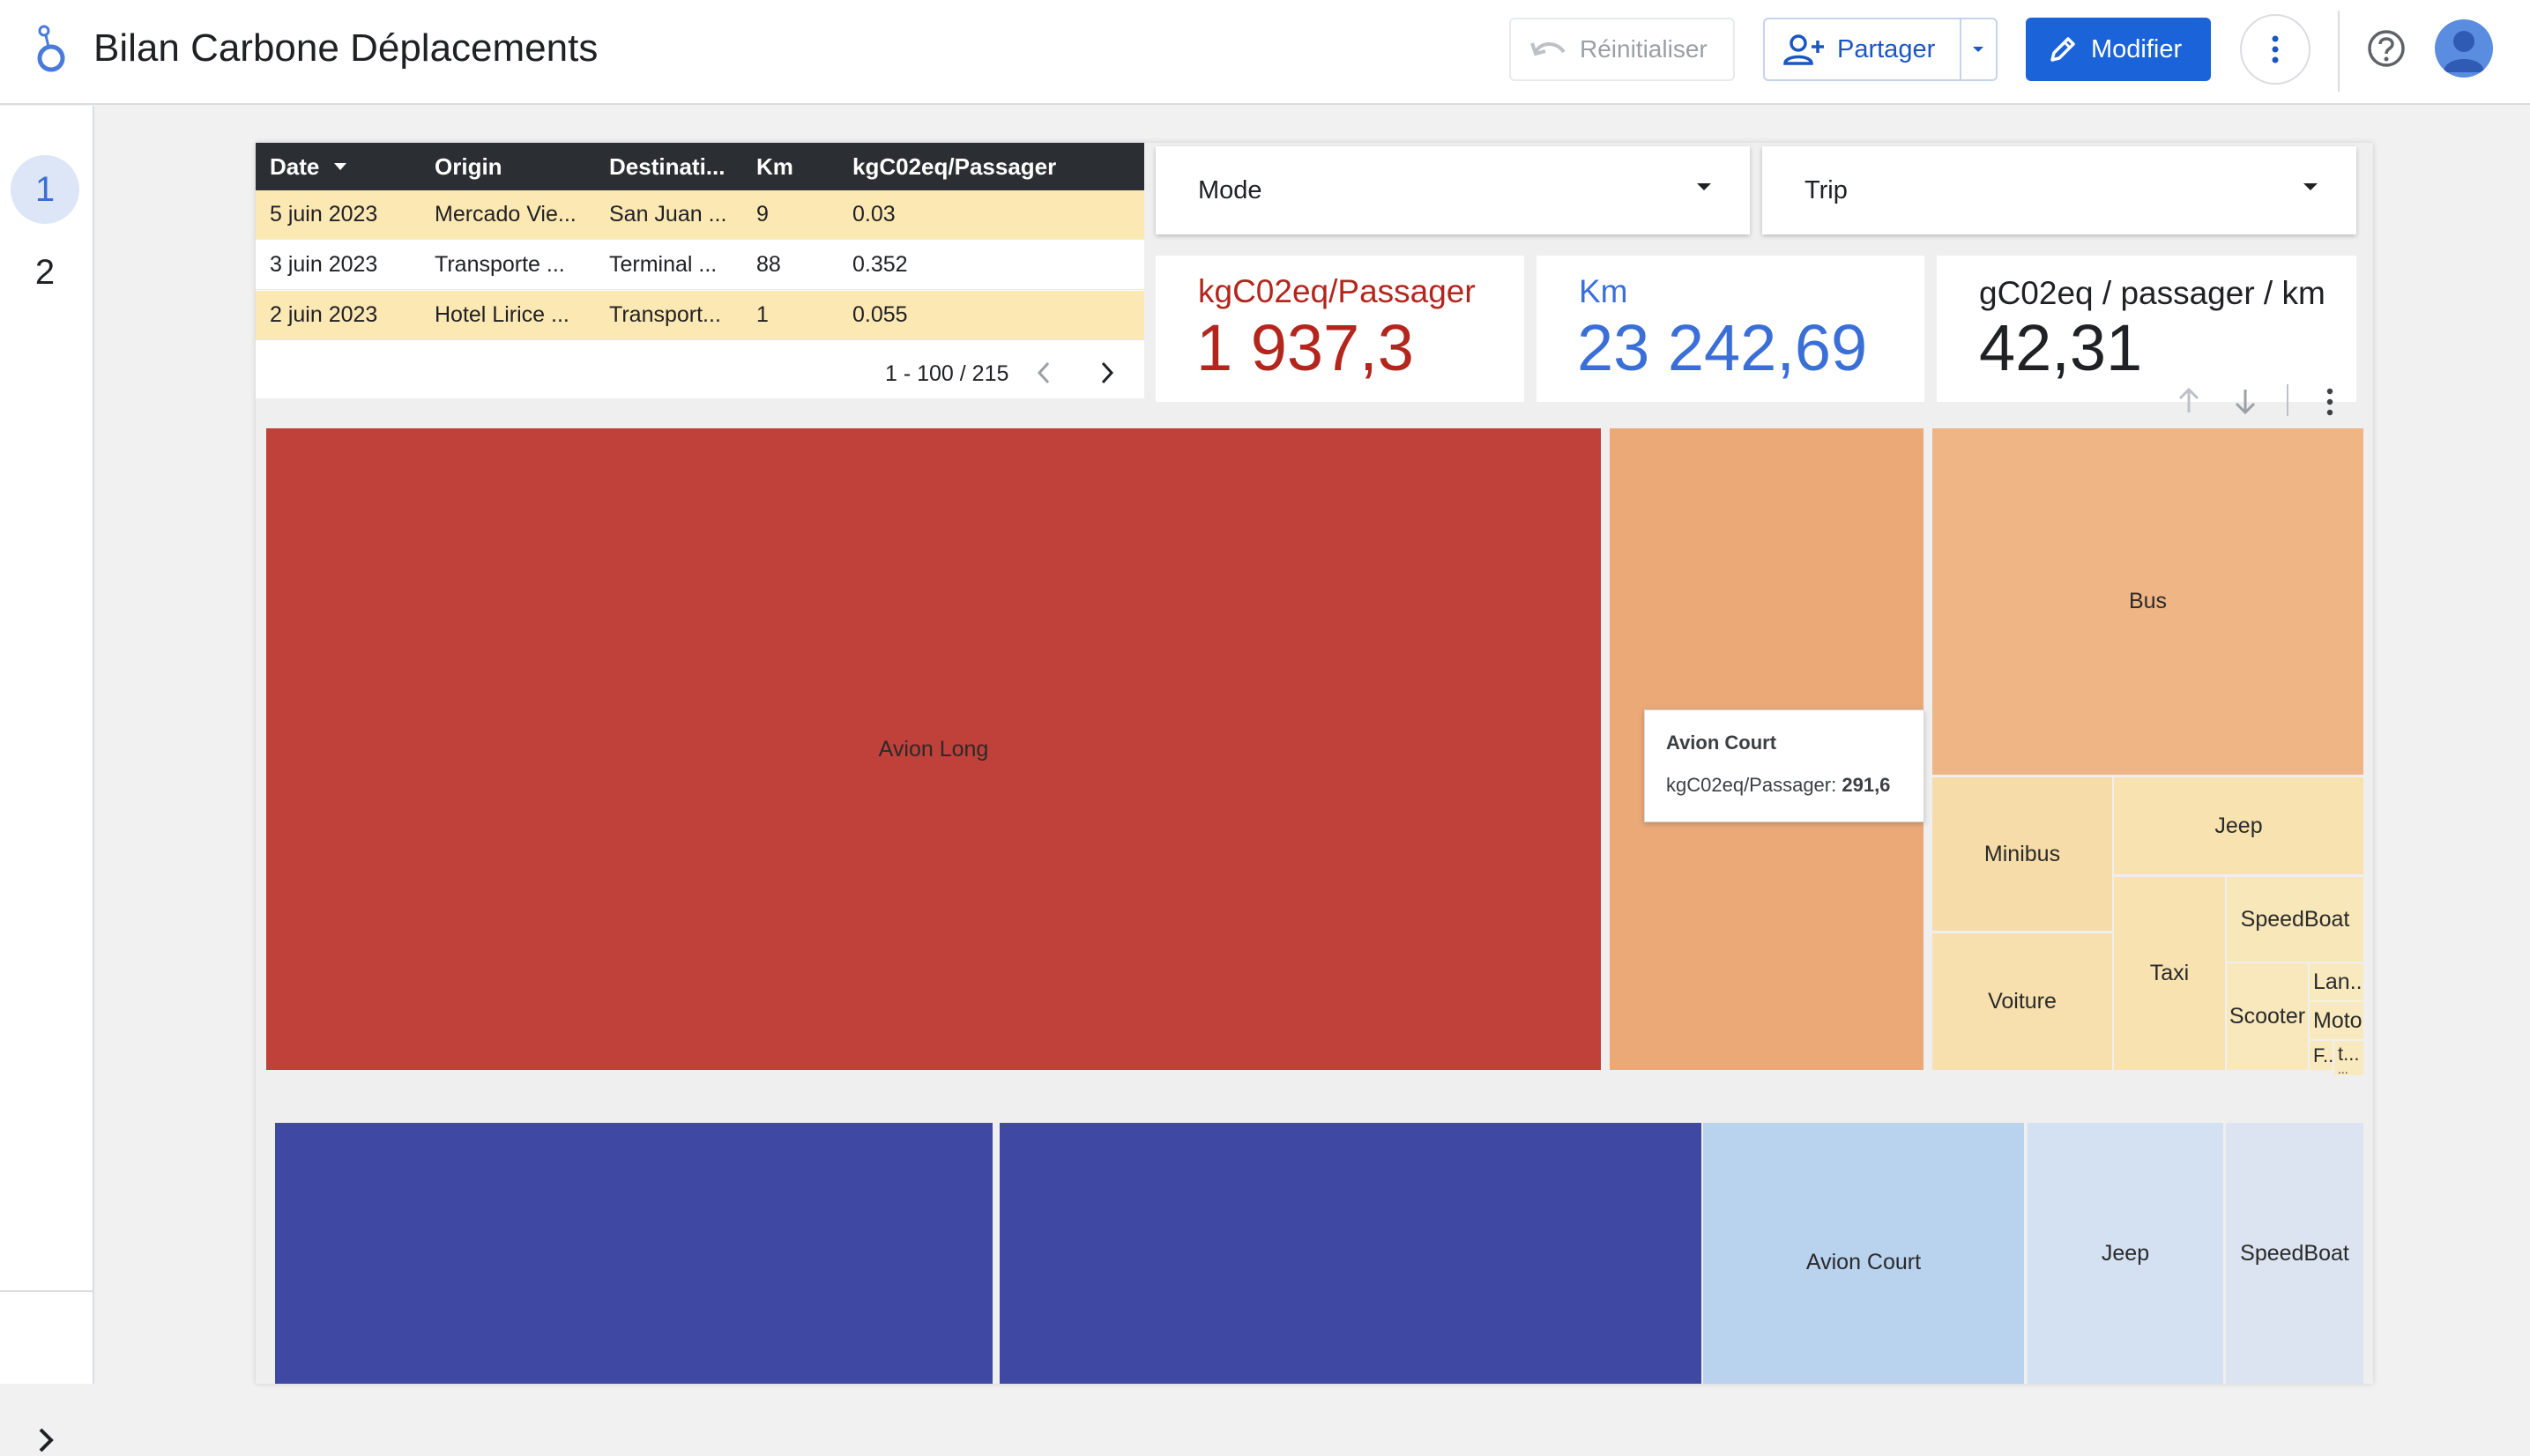 The width and height of the screenshot is (2530, 1456). What do you see at coordinates (762, 214) in the screenshot?
I see `cell-km: 9` at bounding box center [762, 214].